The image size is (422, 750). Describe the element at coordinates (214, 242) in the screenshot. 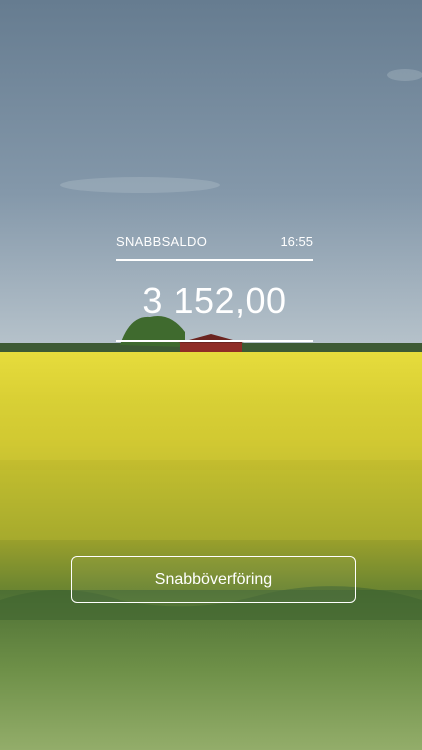

I see `balance-header: SNABBSALDO 16:55` at that location.